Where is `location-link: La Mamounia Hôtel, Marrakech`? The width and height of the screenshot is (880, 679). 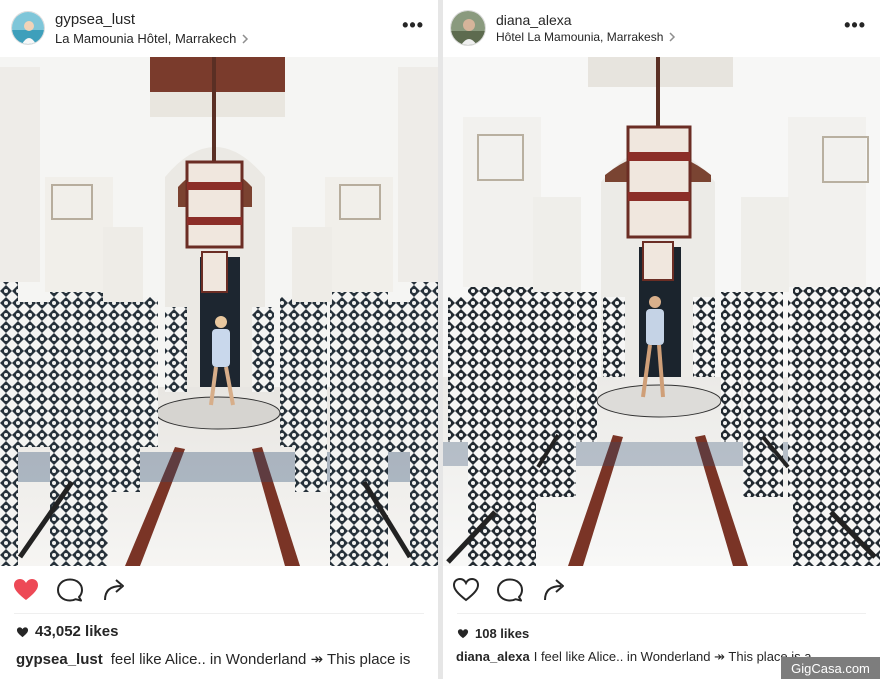
location-link: La Mamounia Hôtel, Marrakech is located at coordinates (152, 38).